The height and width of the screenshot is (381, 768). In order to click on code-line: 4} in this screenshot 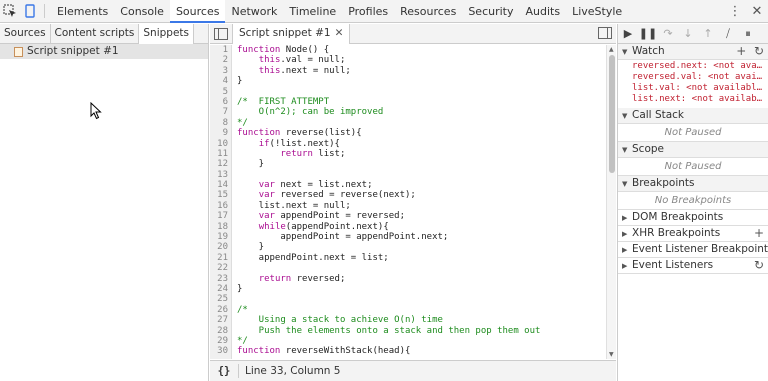, I will do `click(408, 81)`.